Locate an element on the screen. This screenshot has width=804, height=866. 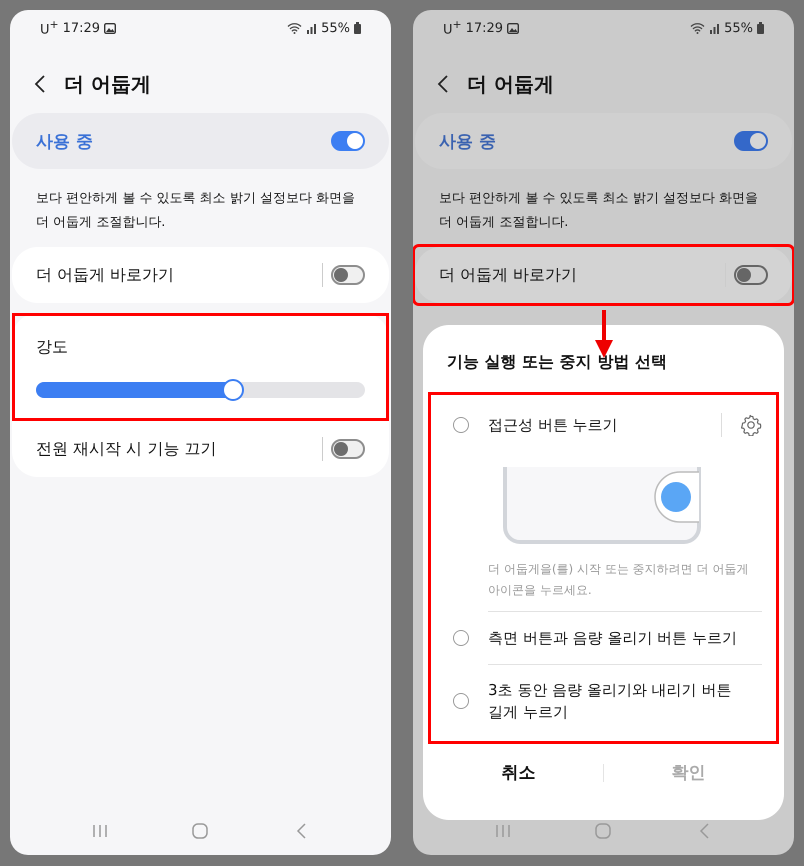
slider-label: 강도 is located at coordinates (52, 347).